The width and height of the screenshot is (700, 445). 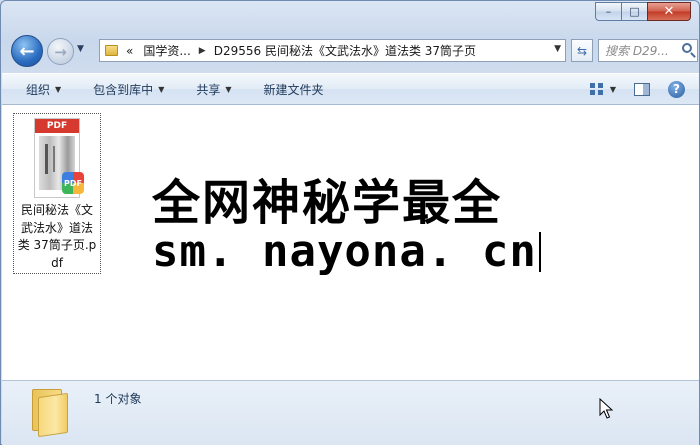 What do you see at coordinates (208, 89) in the screenshot?
I see `share-label: 共享` at bounding box center [208, 89].